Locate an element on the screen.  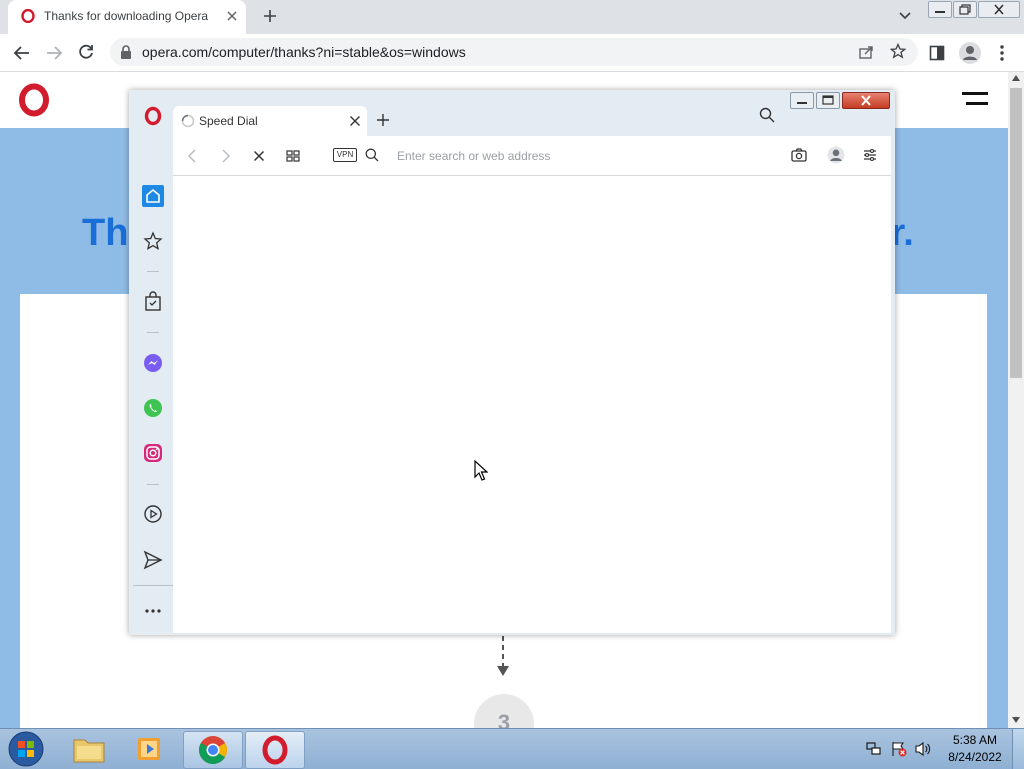
opera-address-bar: VPN Enter search or web address is located at coordinates (532, 156).